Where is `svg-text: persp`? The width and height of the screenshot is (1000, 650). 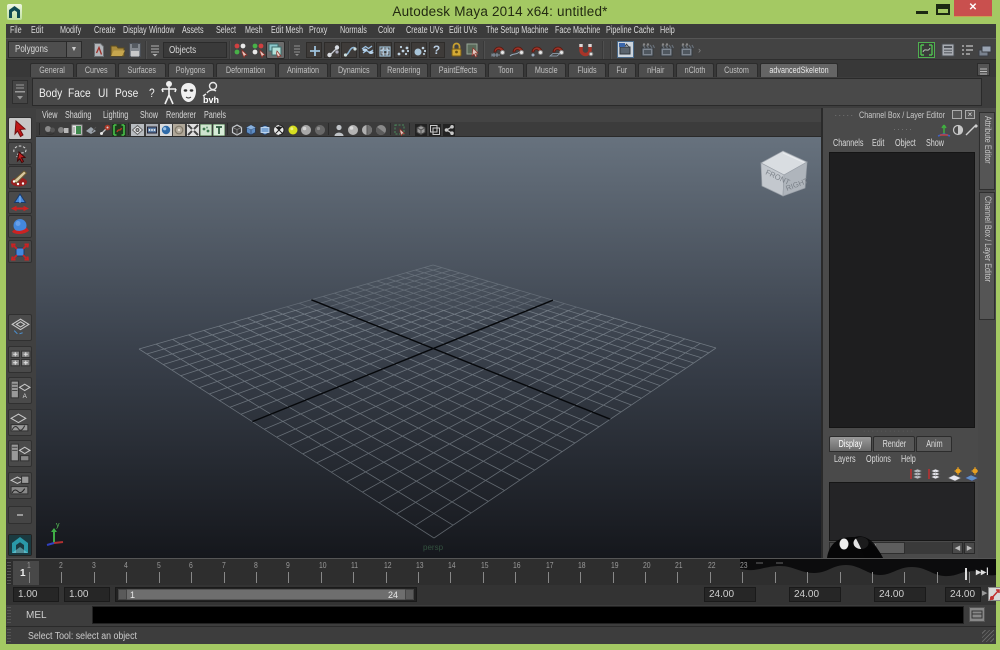 svg-text: persp is located at coordinates (433, 547).